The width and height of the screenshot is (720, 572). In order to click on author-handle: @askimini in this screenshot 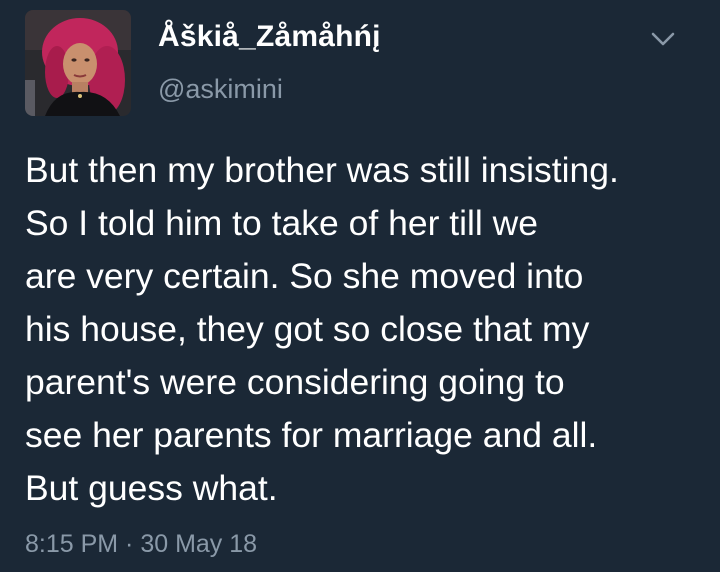, I will do `click(220, 89)`.